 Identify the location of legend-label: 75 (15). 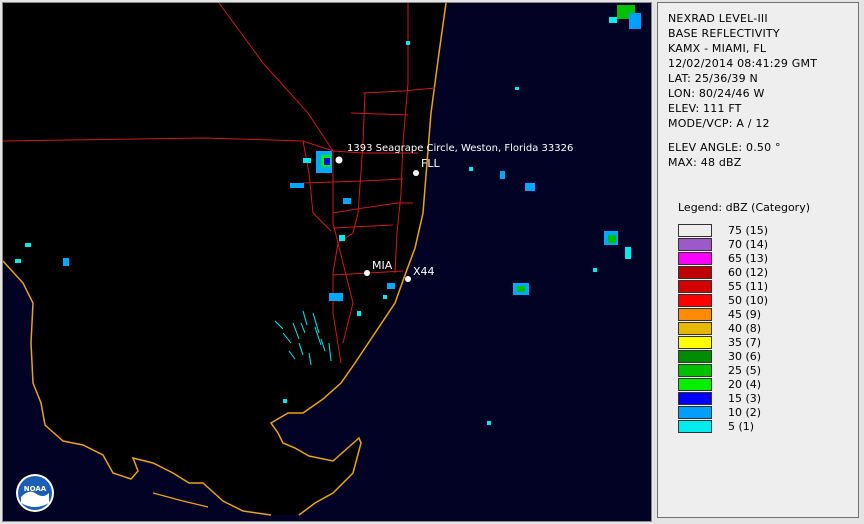
(748, 230).